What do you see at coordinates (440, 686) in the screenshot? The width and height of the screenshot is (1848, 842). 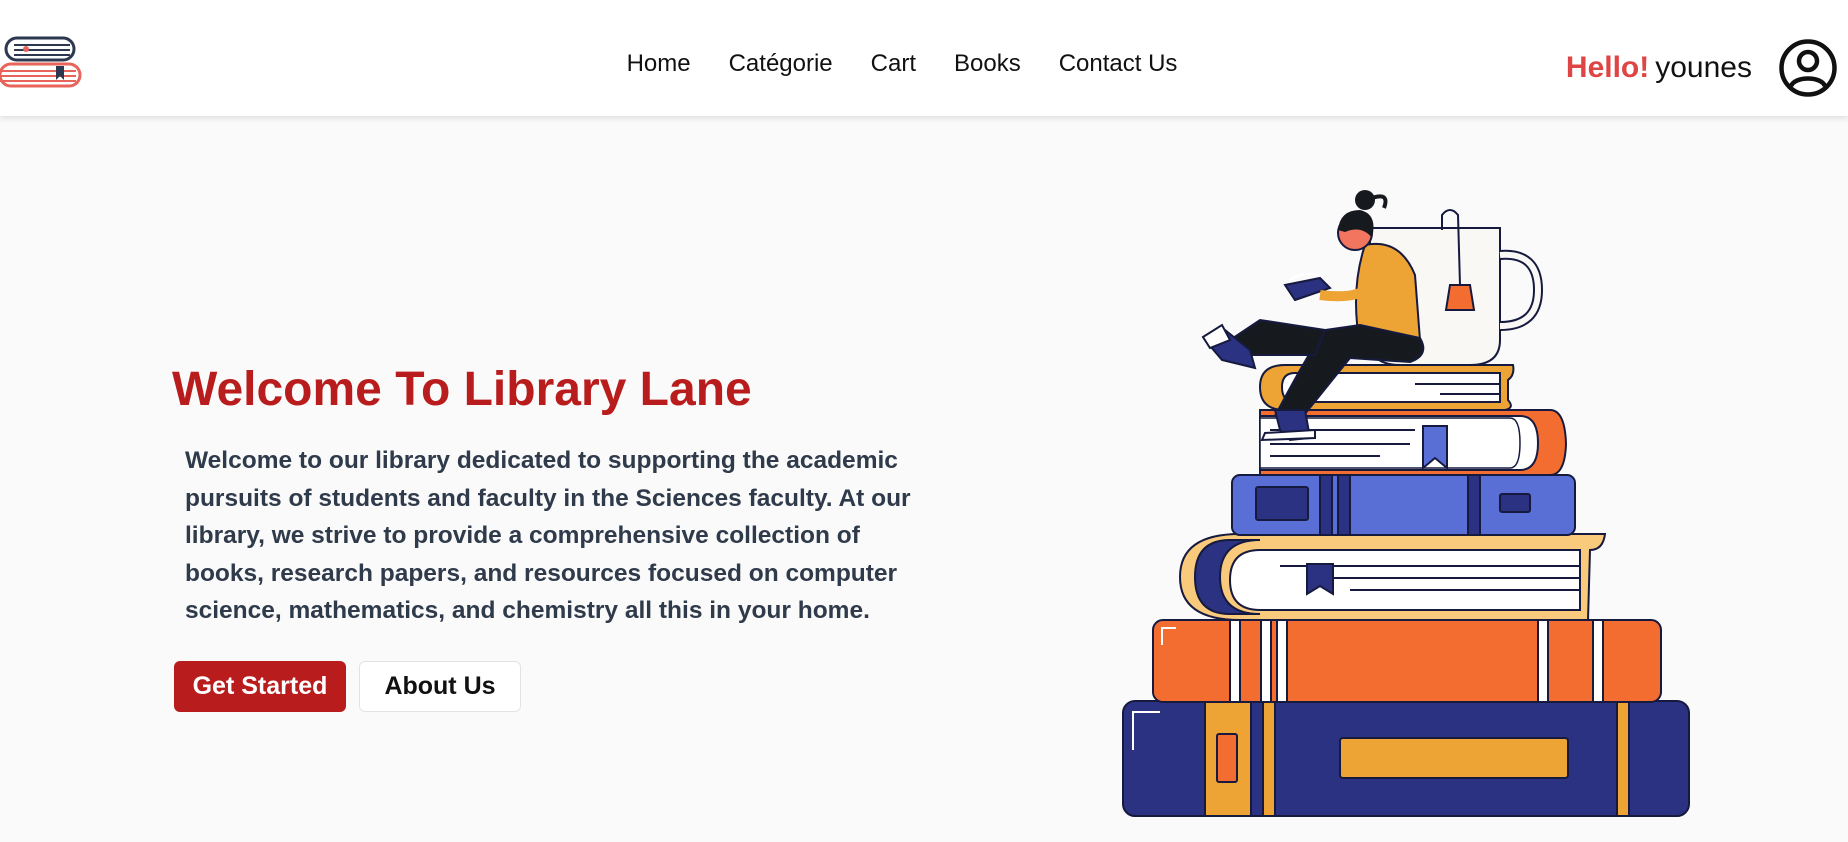 I see `about-us-button: About Us` at bounding box center [440, 686].